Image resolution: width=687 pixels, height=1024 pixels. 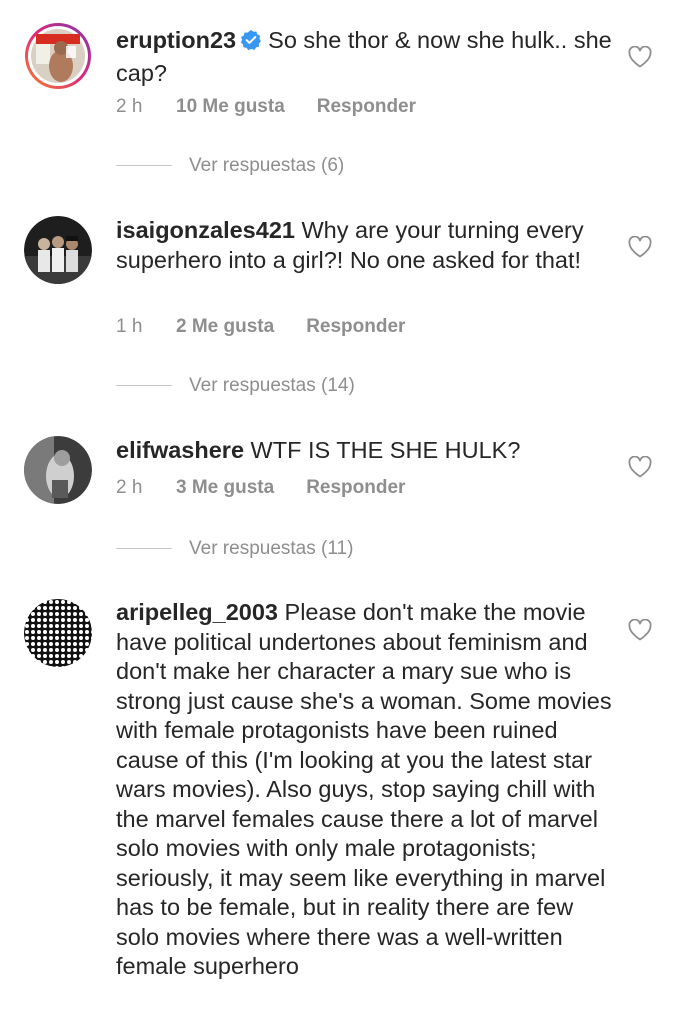 What do you see at coordinates (129, 326) in the screenshot?
I see `comment-time: 1 h` at bounding box center [129, 326].